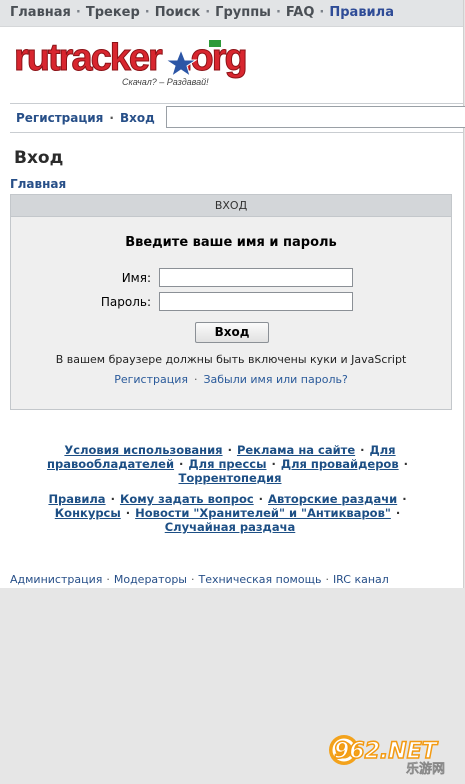 The height and width of the screenshot is (784, 465). I want to click on username-row: Имя:, so click(81, 278).